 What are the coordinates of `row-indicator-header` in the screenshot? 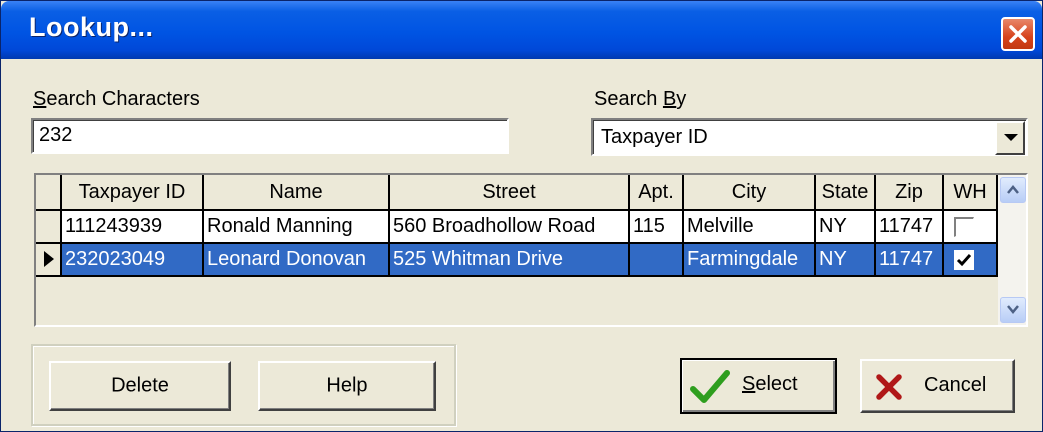 It's located at (49, 193).